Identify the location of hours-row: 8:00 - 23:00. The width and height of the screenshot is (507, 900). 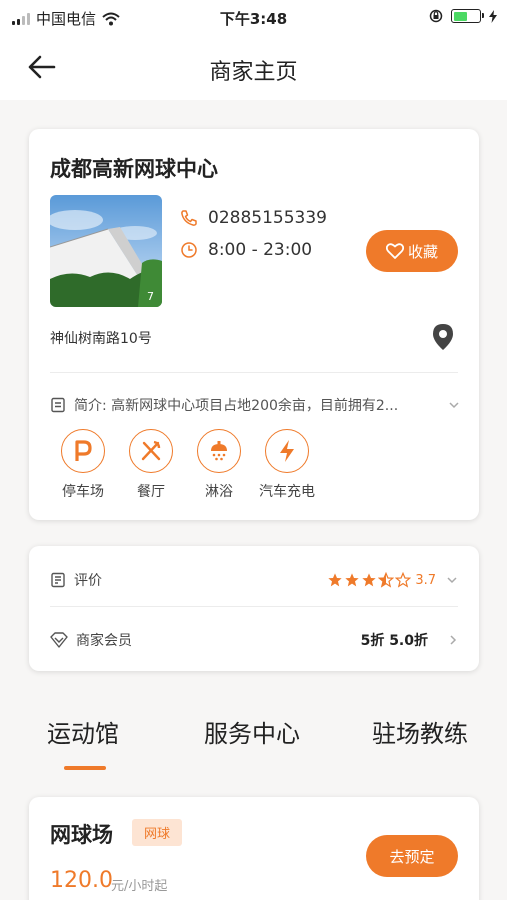
(246, 250).